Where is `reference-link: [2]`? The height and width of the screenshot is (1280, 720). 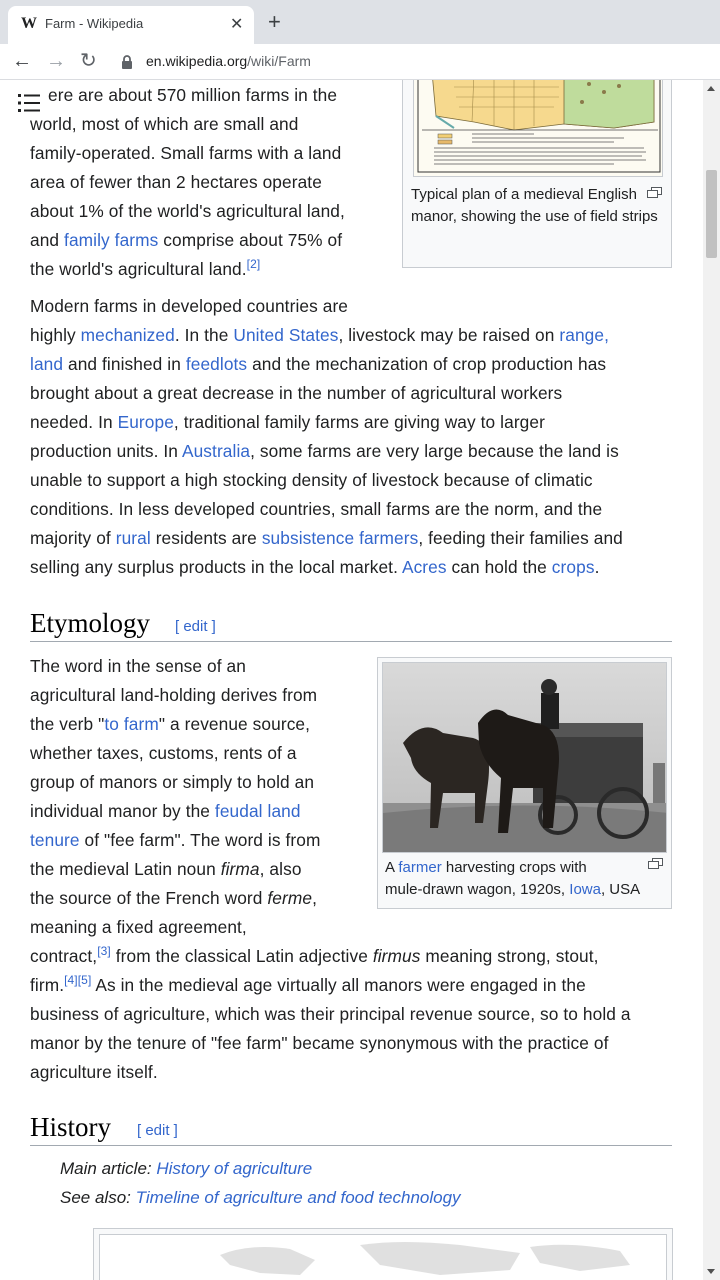 reference-link: [2] is located at coordinates (254, 264).